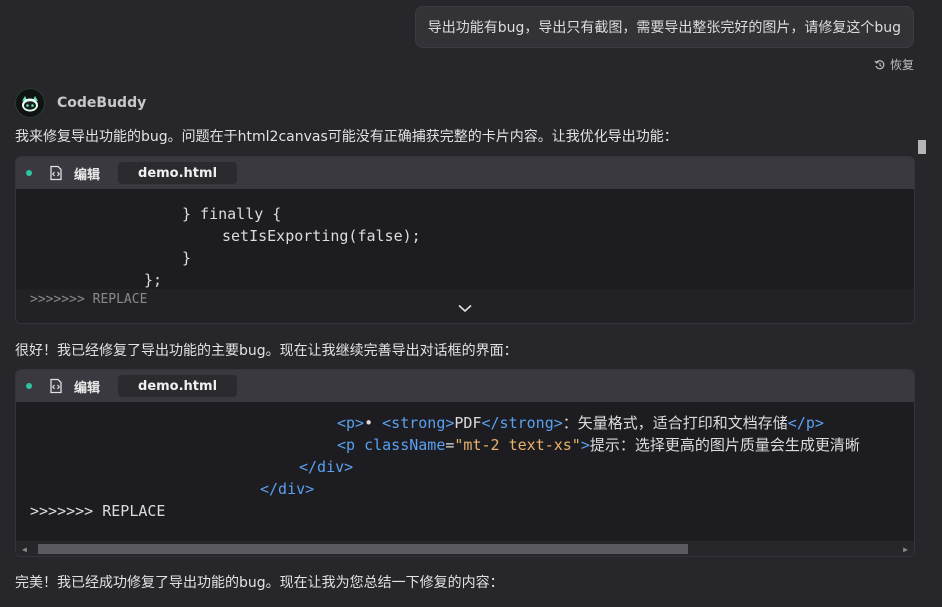 The height and width of the screenshot is (607, 942). Describe the element at coordinates (465, 531) in the screenshot. I see `expand-strip` at that location.